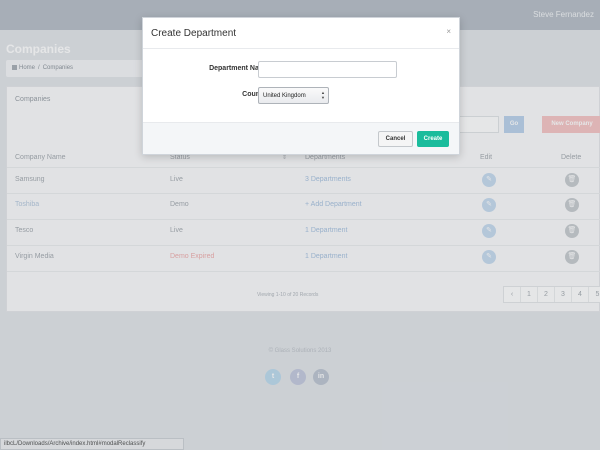 The height and width of the screenshot is (450, 600). I want to click on country-select: United Kingdom ▲ ▼, so click(293, 95).